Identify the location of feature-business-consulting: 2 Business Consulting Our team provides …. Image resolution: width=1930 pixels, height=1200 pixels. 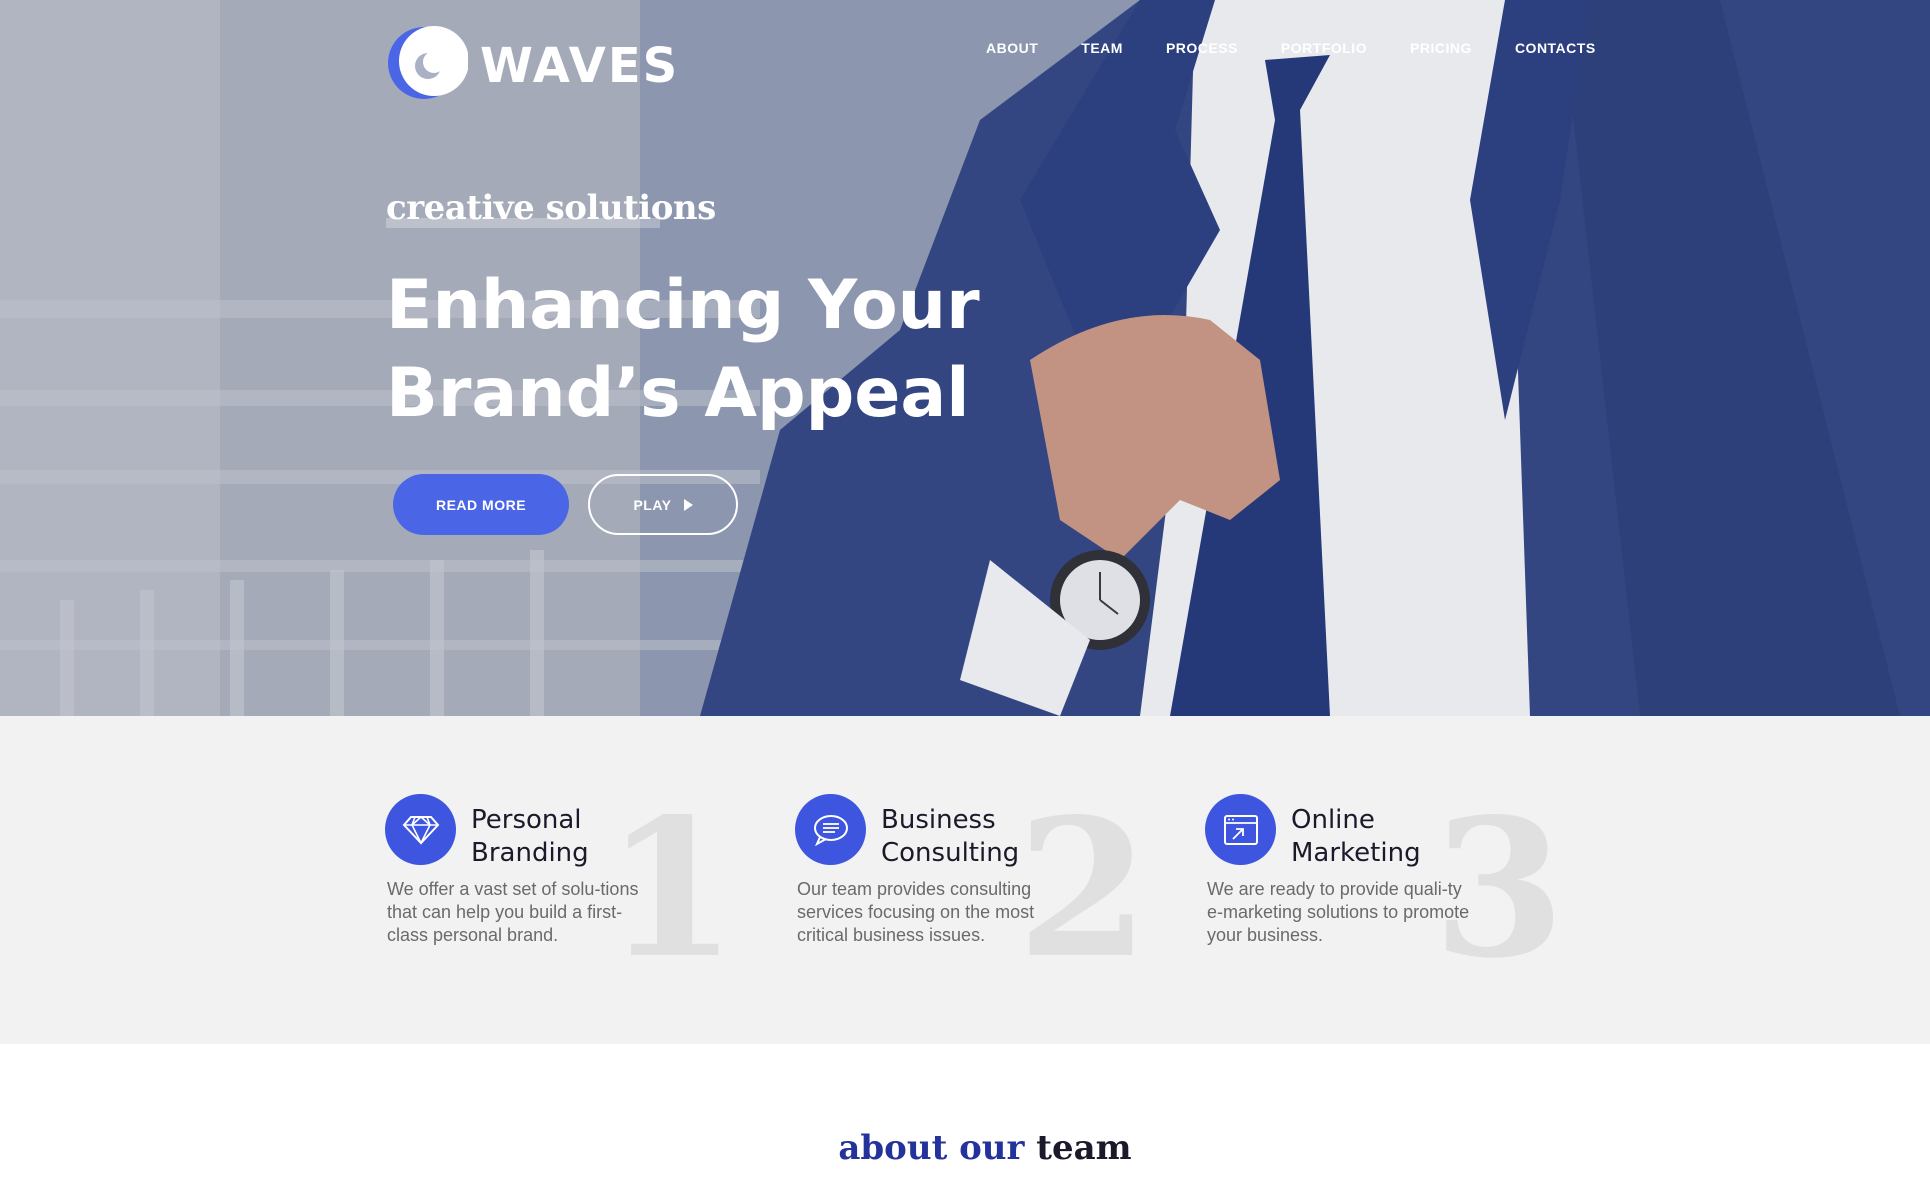
(975, 889).